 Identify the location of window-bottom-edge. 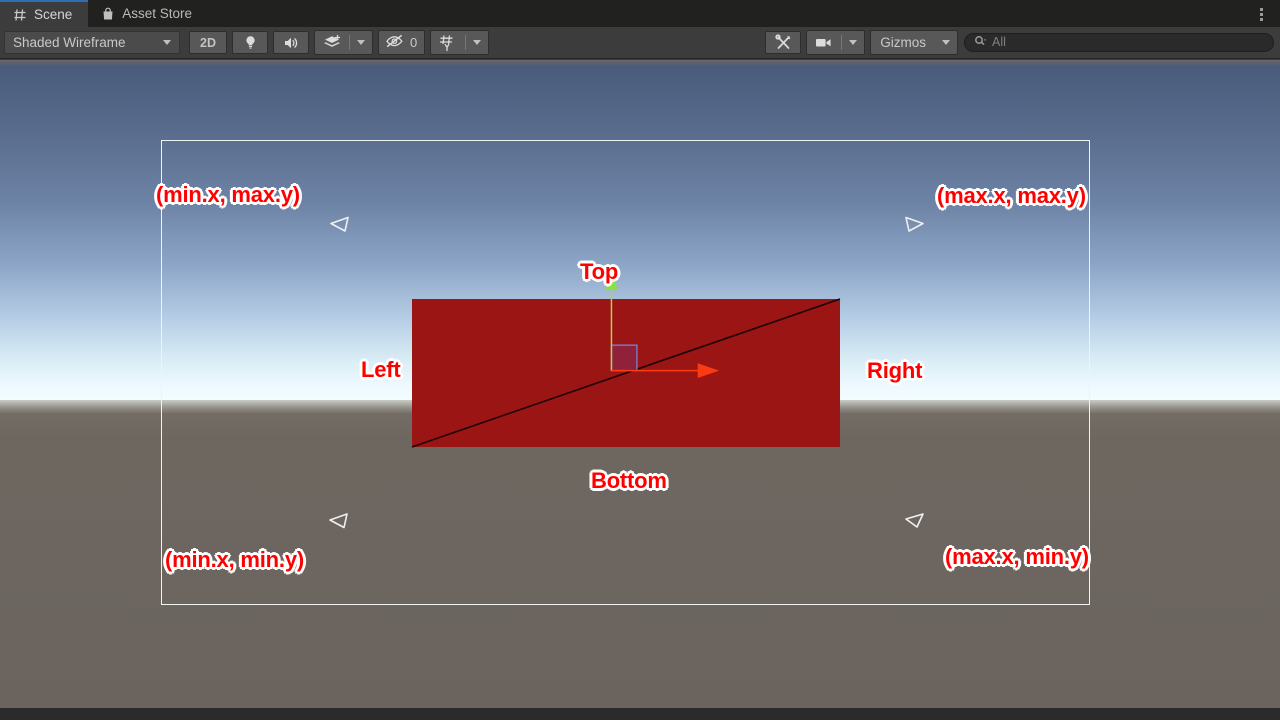
(640, 714).